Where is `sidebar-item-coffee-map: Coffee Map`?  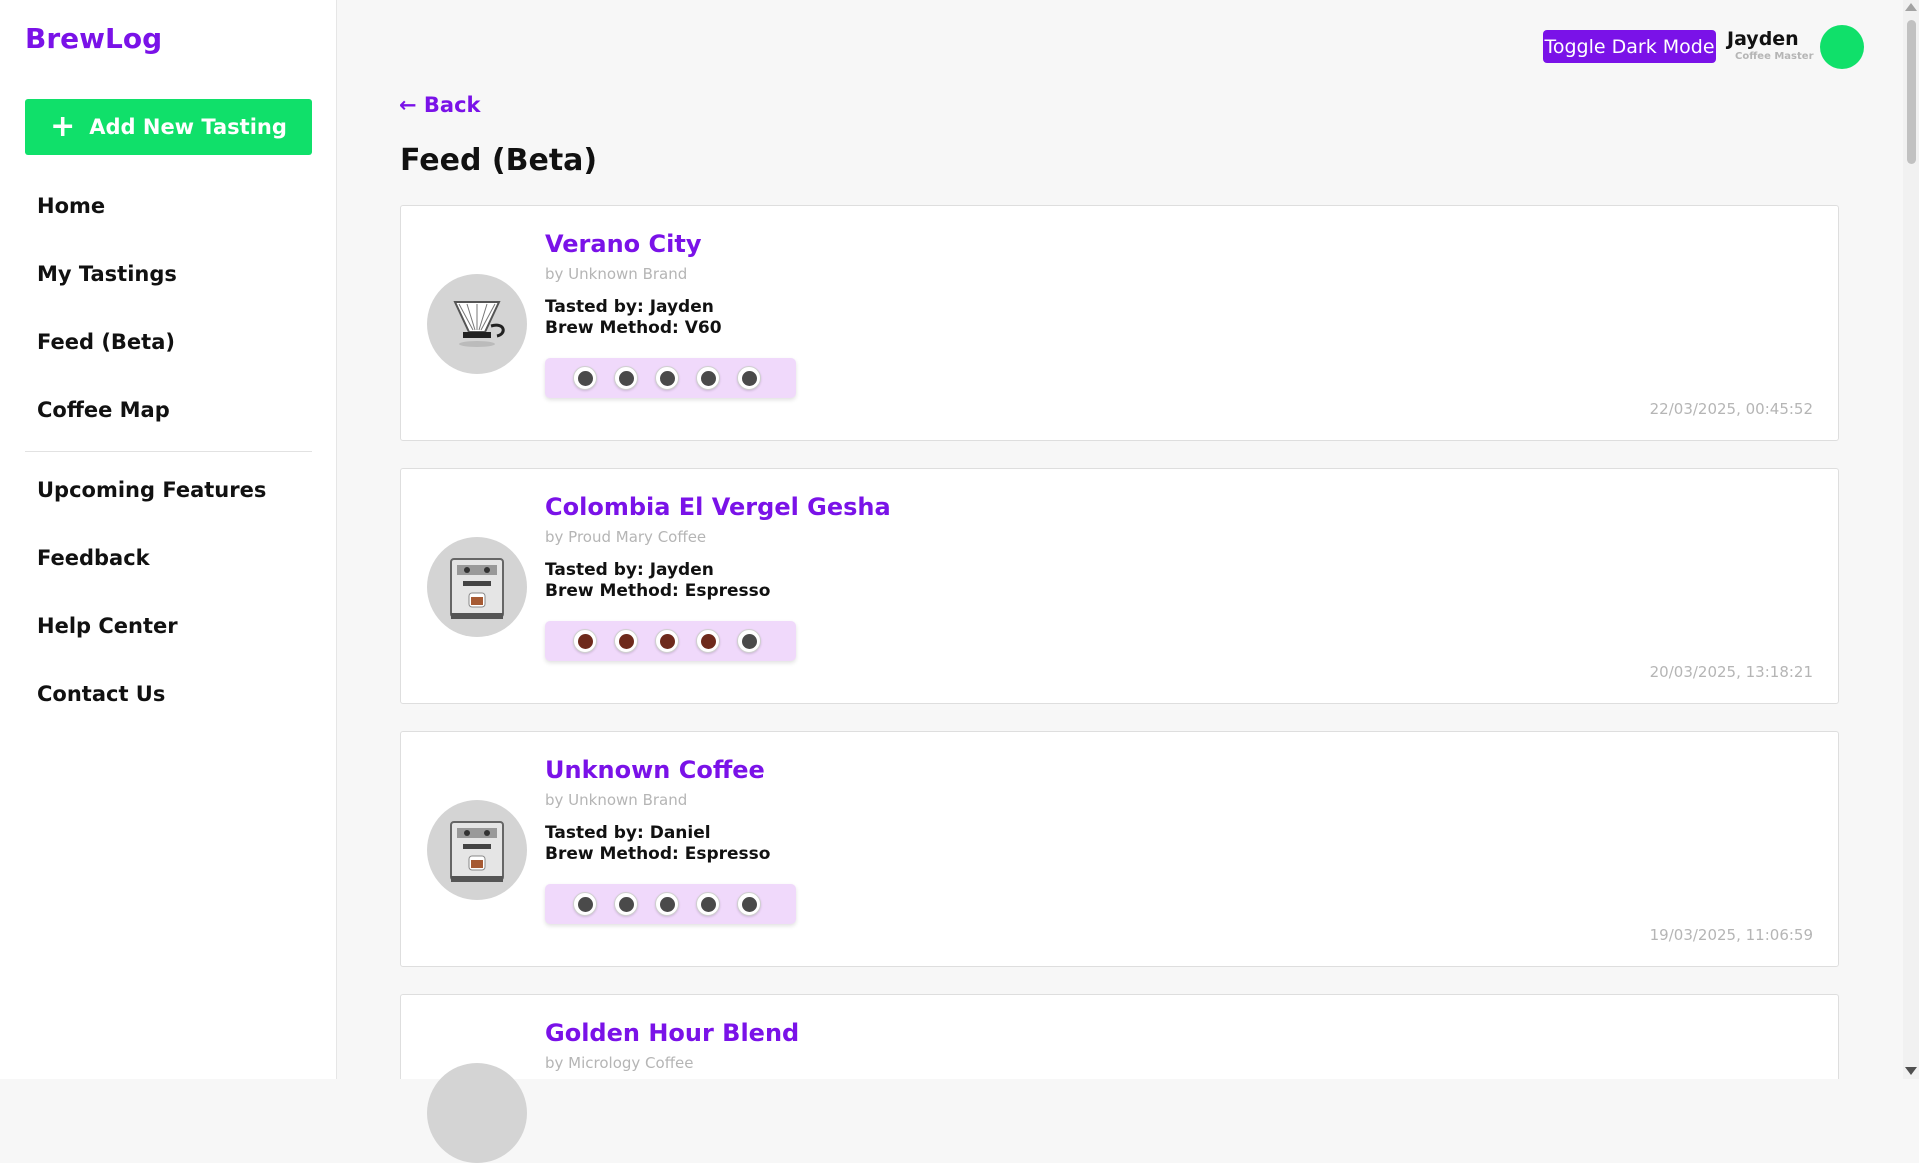
sidebar-item-coffee-map: Coffee Map is located at coordinates (103, 410).